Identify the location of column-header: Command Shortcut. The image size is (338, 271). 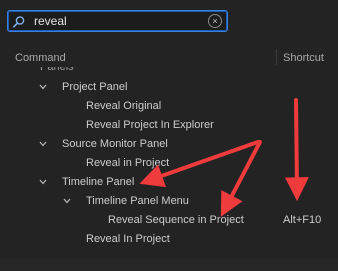
(169, 58).